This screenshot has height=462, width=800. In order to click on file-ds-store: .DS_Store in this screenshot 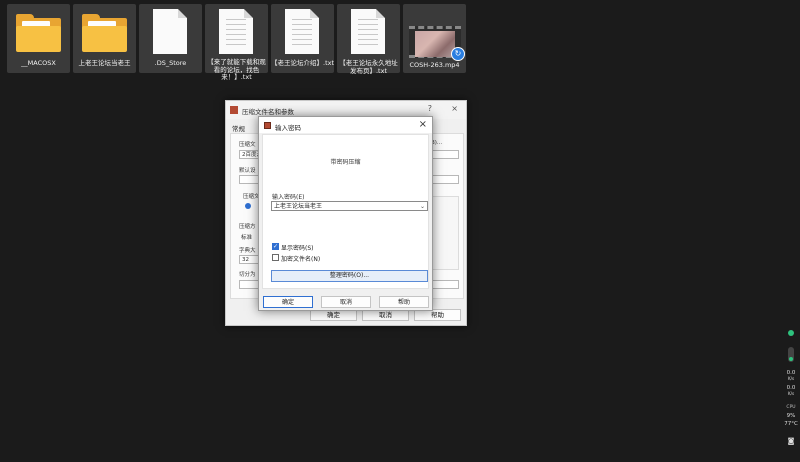, I will do `click(170, 38)`.